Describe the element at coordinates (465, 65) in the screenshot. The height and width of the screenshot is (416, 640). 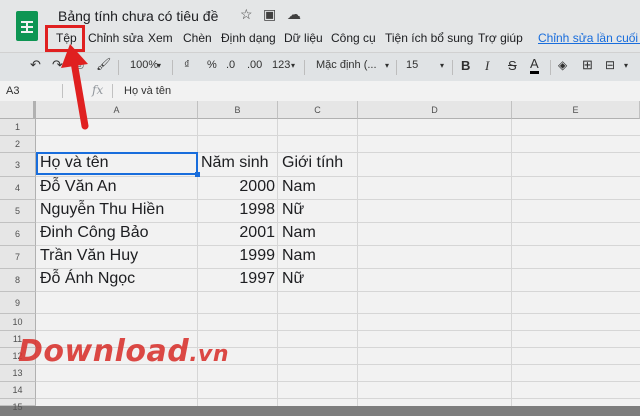
I see `bold-button: B` at that location.